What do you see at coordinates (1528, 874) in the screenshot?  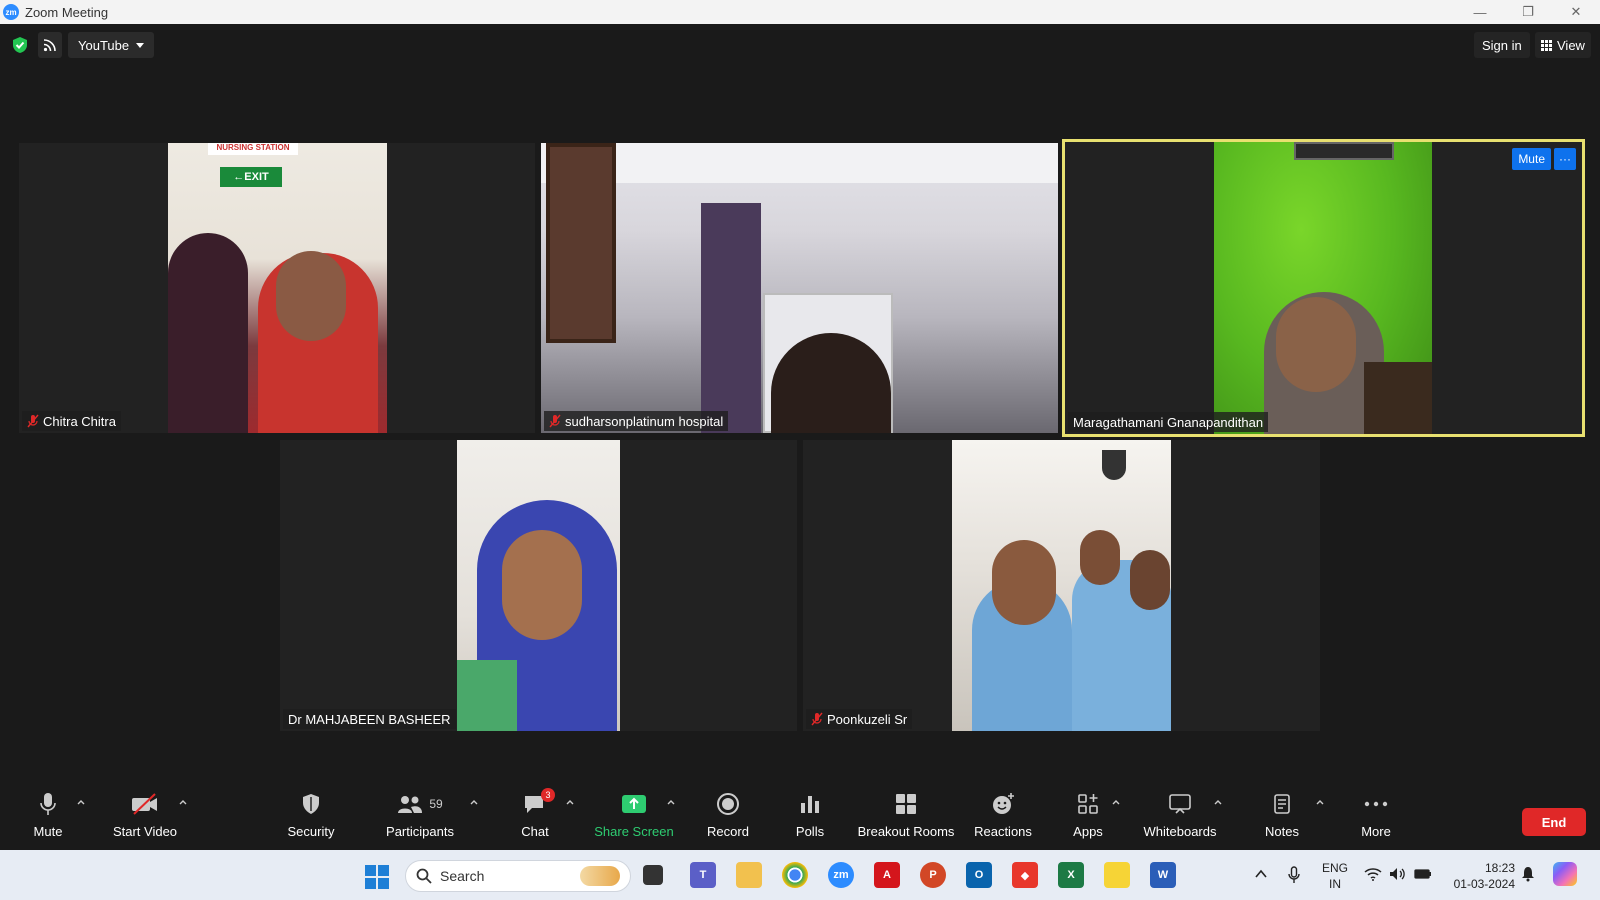 I see `notification-bell-icon` at bounding box center [1528, 874].